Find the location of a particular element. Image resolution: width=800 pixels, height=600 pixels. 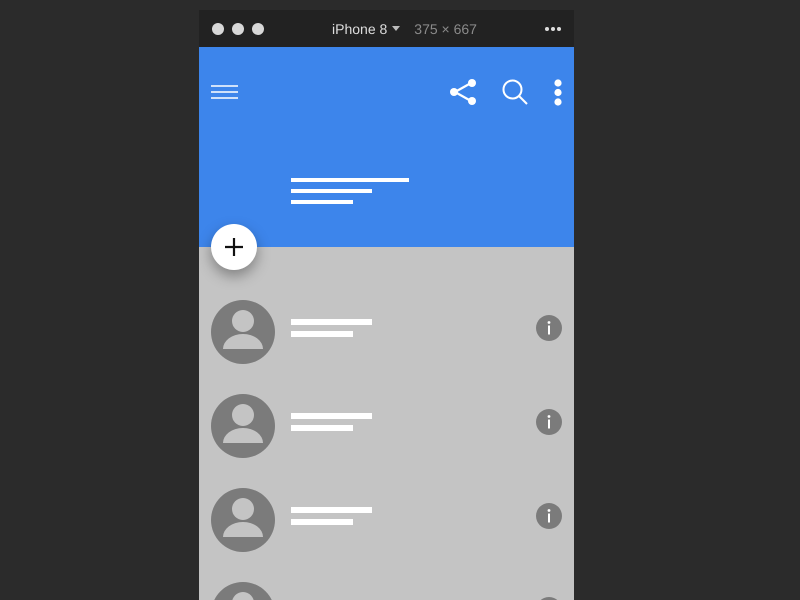

search-icon is located at coordinates (515, 92).